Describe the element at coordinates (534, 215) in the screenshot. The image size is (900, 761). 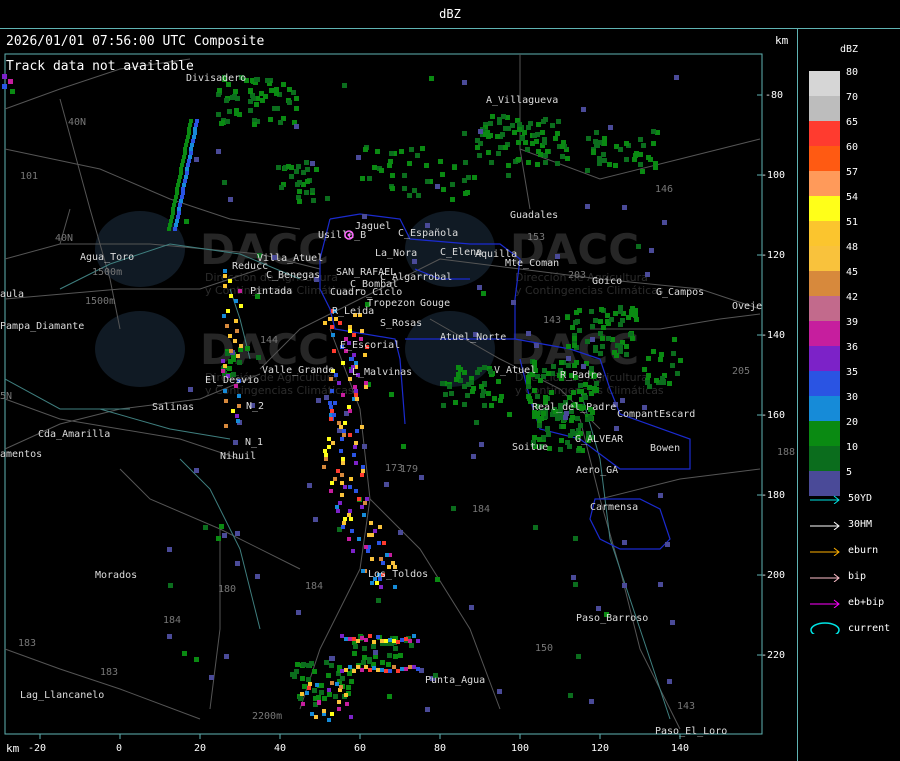
I see `place-label: Guadales` at that location.